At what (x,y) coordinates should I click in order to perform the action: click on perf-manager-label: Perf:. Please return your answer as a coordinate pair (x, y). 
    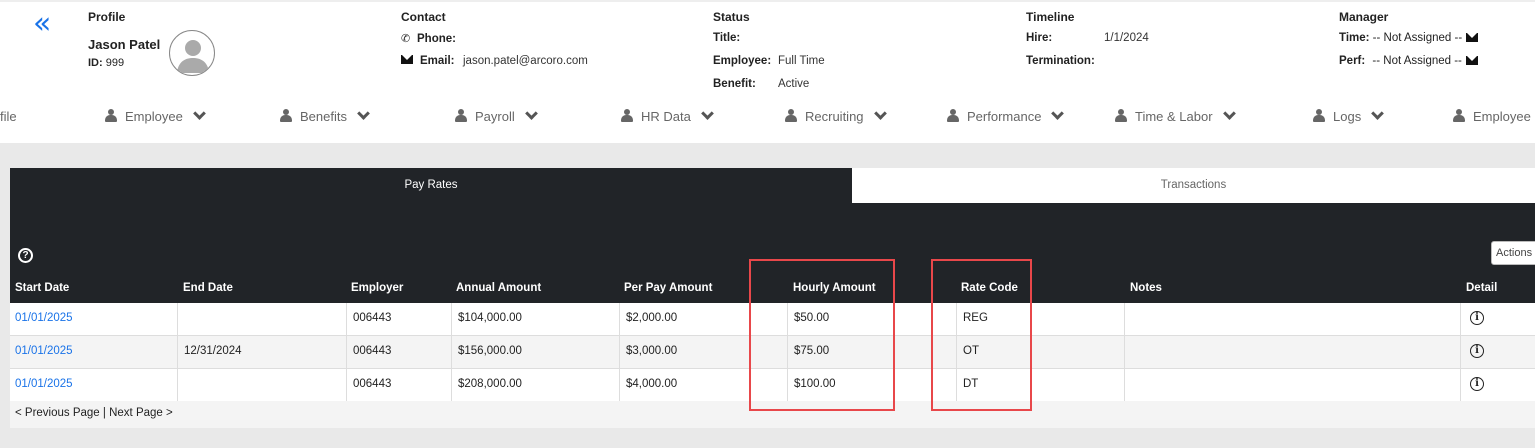
    Looking at the image, I should click on (1352, 61).